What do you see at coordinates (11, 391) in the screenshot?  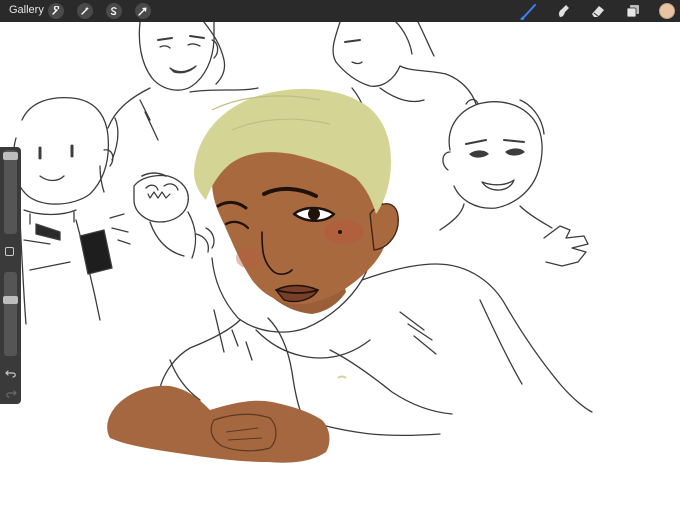 I see `redo-icon` at bounding box center [11, 391].